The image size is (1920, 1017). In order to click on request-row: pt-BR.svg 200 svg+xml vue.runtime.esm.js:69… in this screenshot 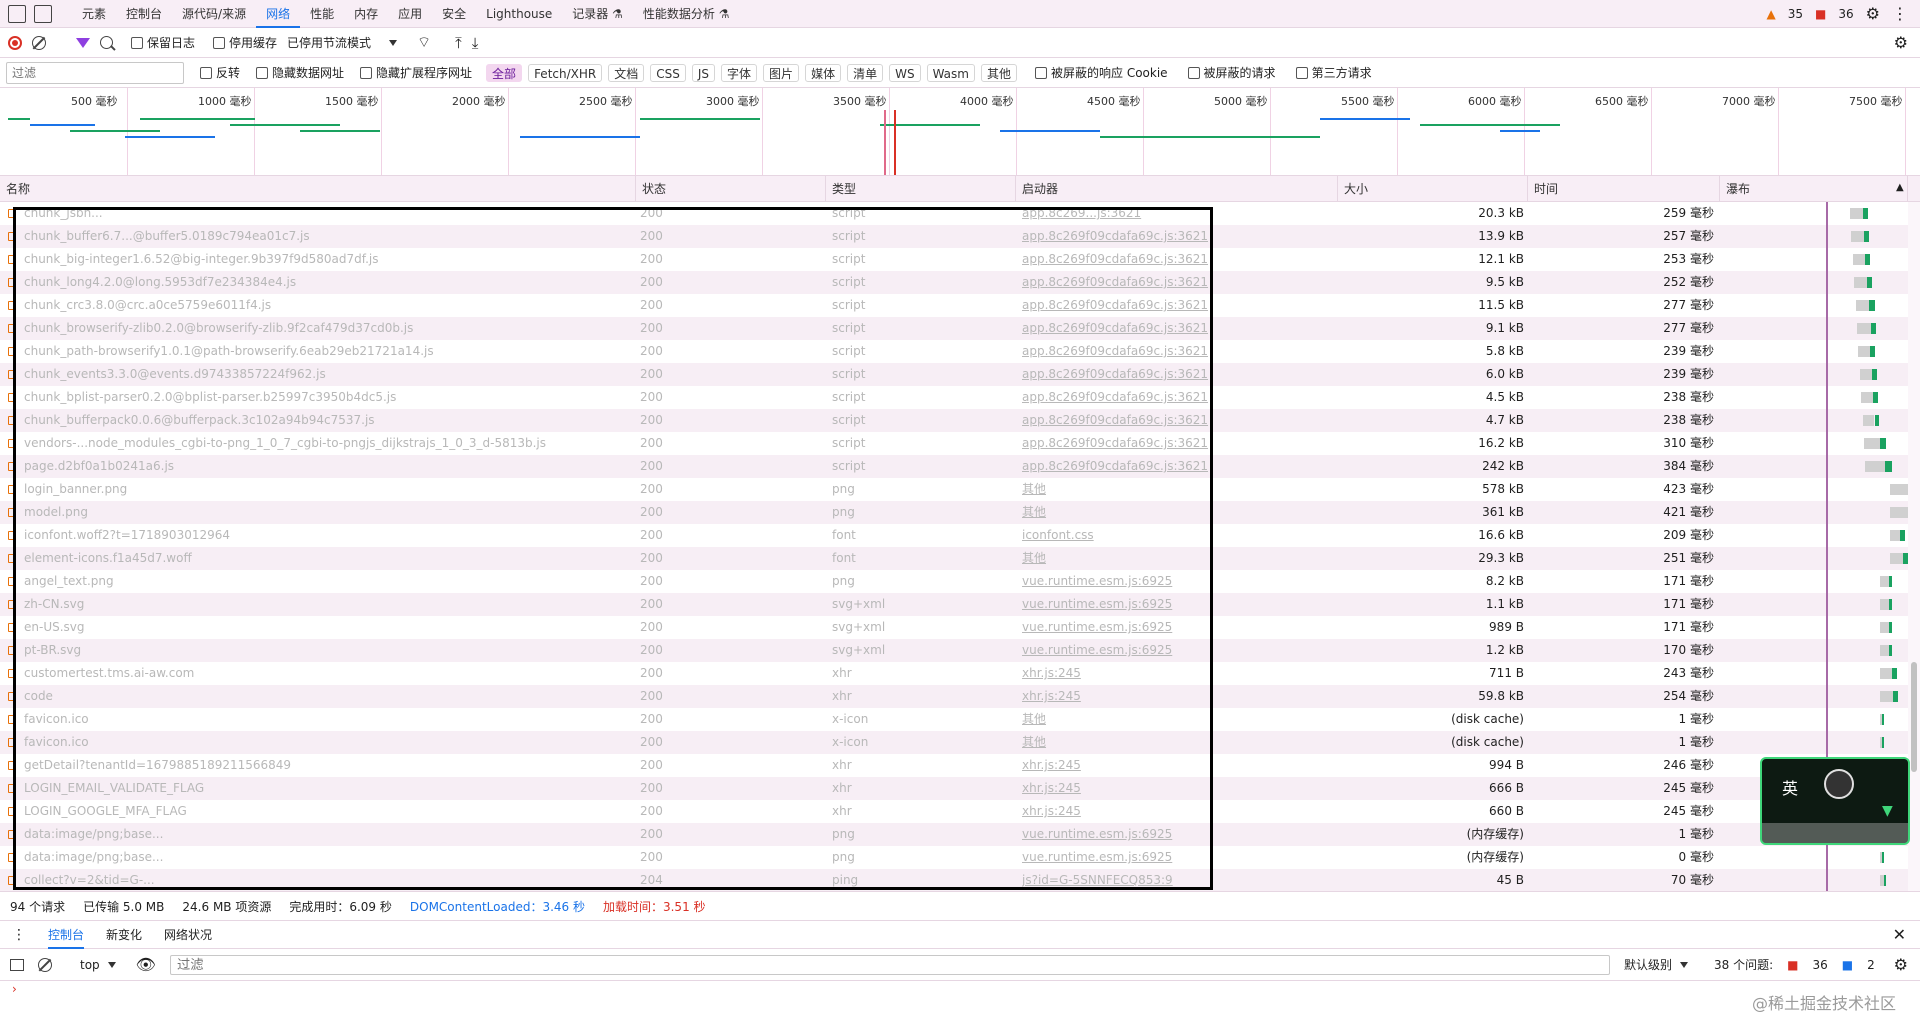, I will do `click(960, 650)`.